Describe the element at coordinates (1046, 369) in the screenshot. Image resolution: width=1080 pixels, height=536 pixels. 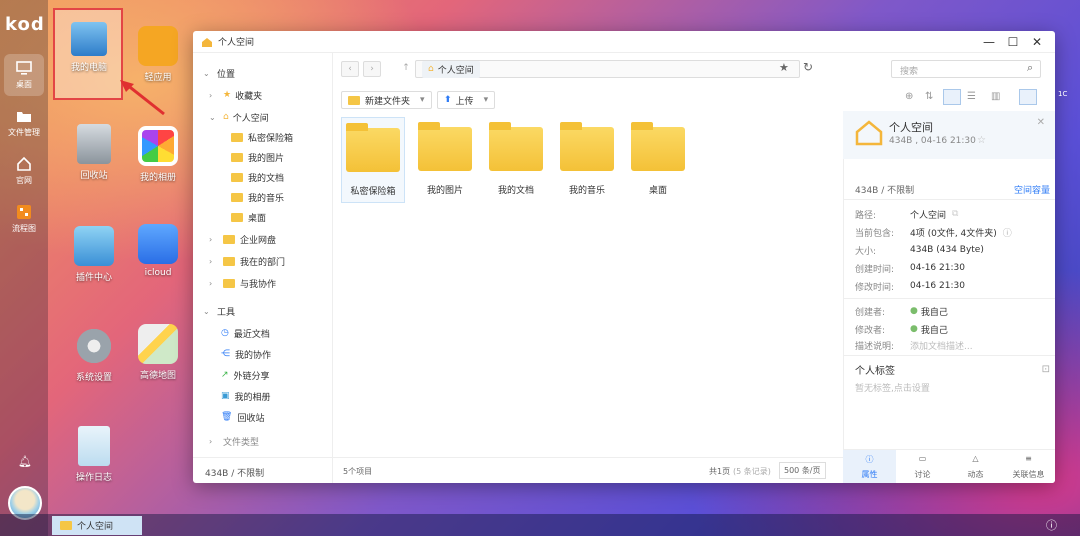
I see `tag-edit-icon: ⊡` at that location.